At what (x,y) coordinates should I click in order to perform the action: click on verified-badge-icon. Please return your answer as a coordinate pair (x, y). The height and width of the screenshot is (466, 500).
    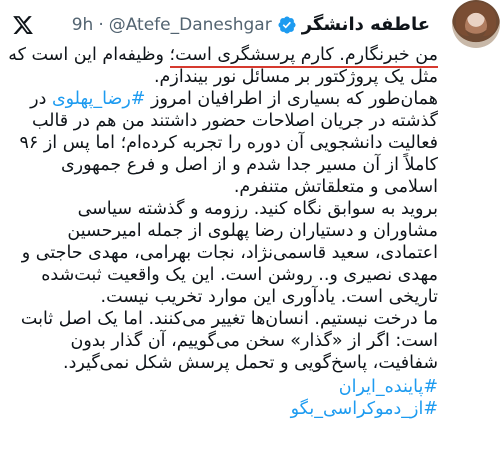
    Looking at the image, I should click on (287, 25).